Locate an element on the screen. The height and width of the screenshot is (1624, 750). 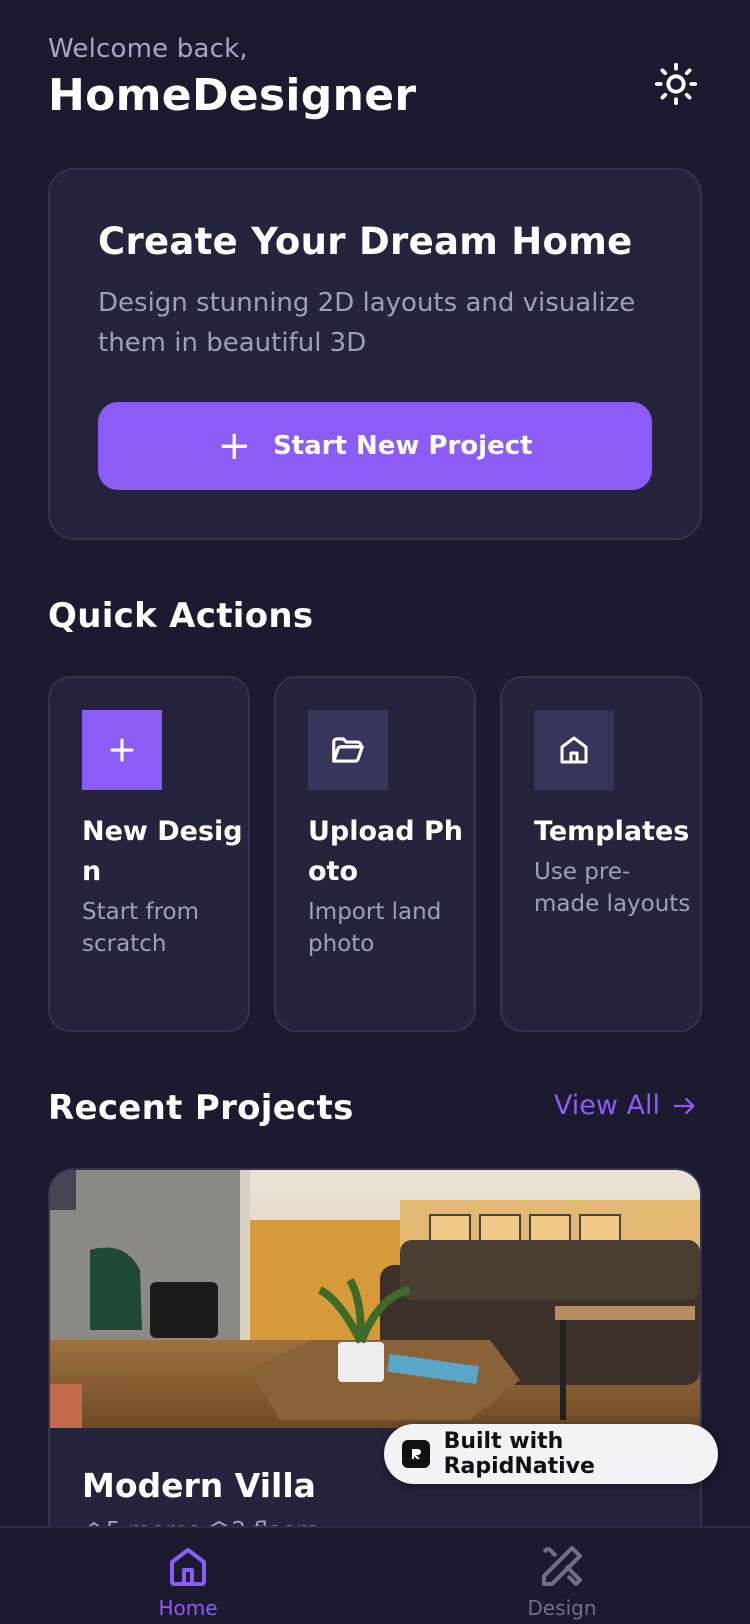
app-name: HomeDesigner is located at coordinates (232, 95).